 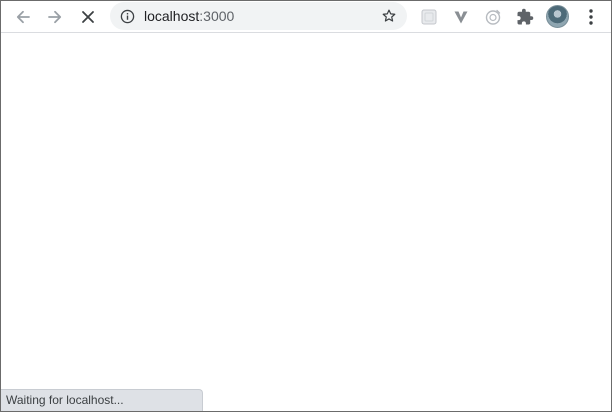 What do you see at coordinates (172, 16) in the screenshot?
I see `url-host: localhost` at bounding box center [172, 16].